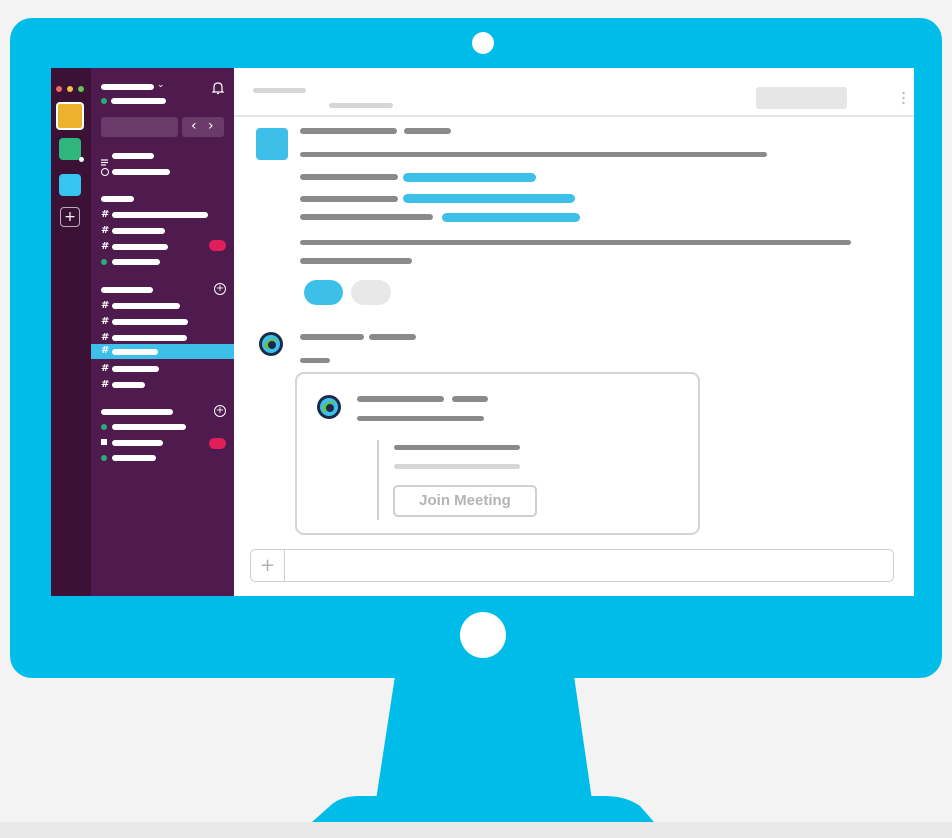 The image size is (952, 838). I want to click on attach-button: +, so click(268, 565).